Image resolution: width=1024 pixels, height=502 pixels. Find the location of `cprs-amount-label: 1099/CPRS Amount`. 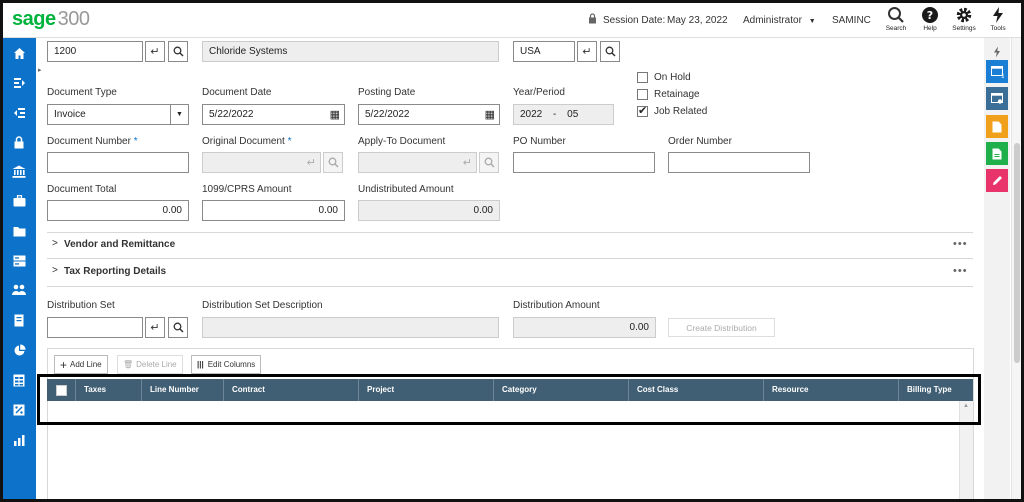

cprs-amount-label: 1099/CPRS Amount is located at coordinates (247, 189).